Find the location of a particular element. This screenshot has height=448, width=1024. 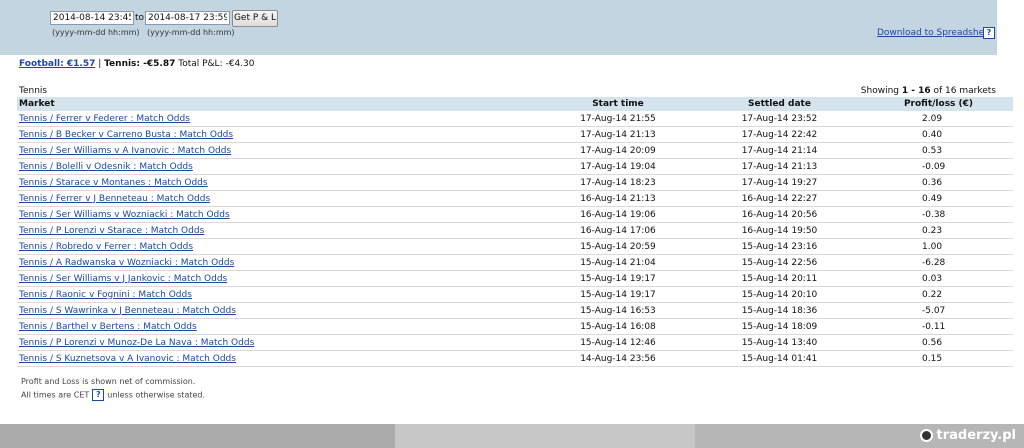

bottom-bar is located at coordinates (512, 436).